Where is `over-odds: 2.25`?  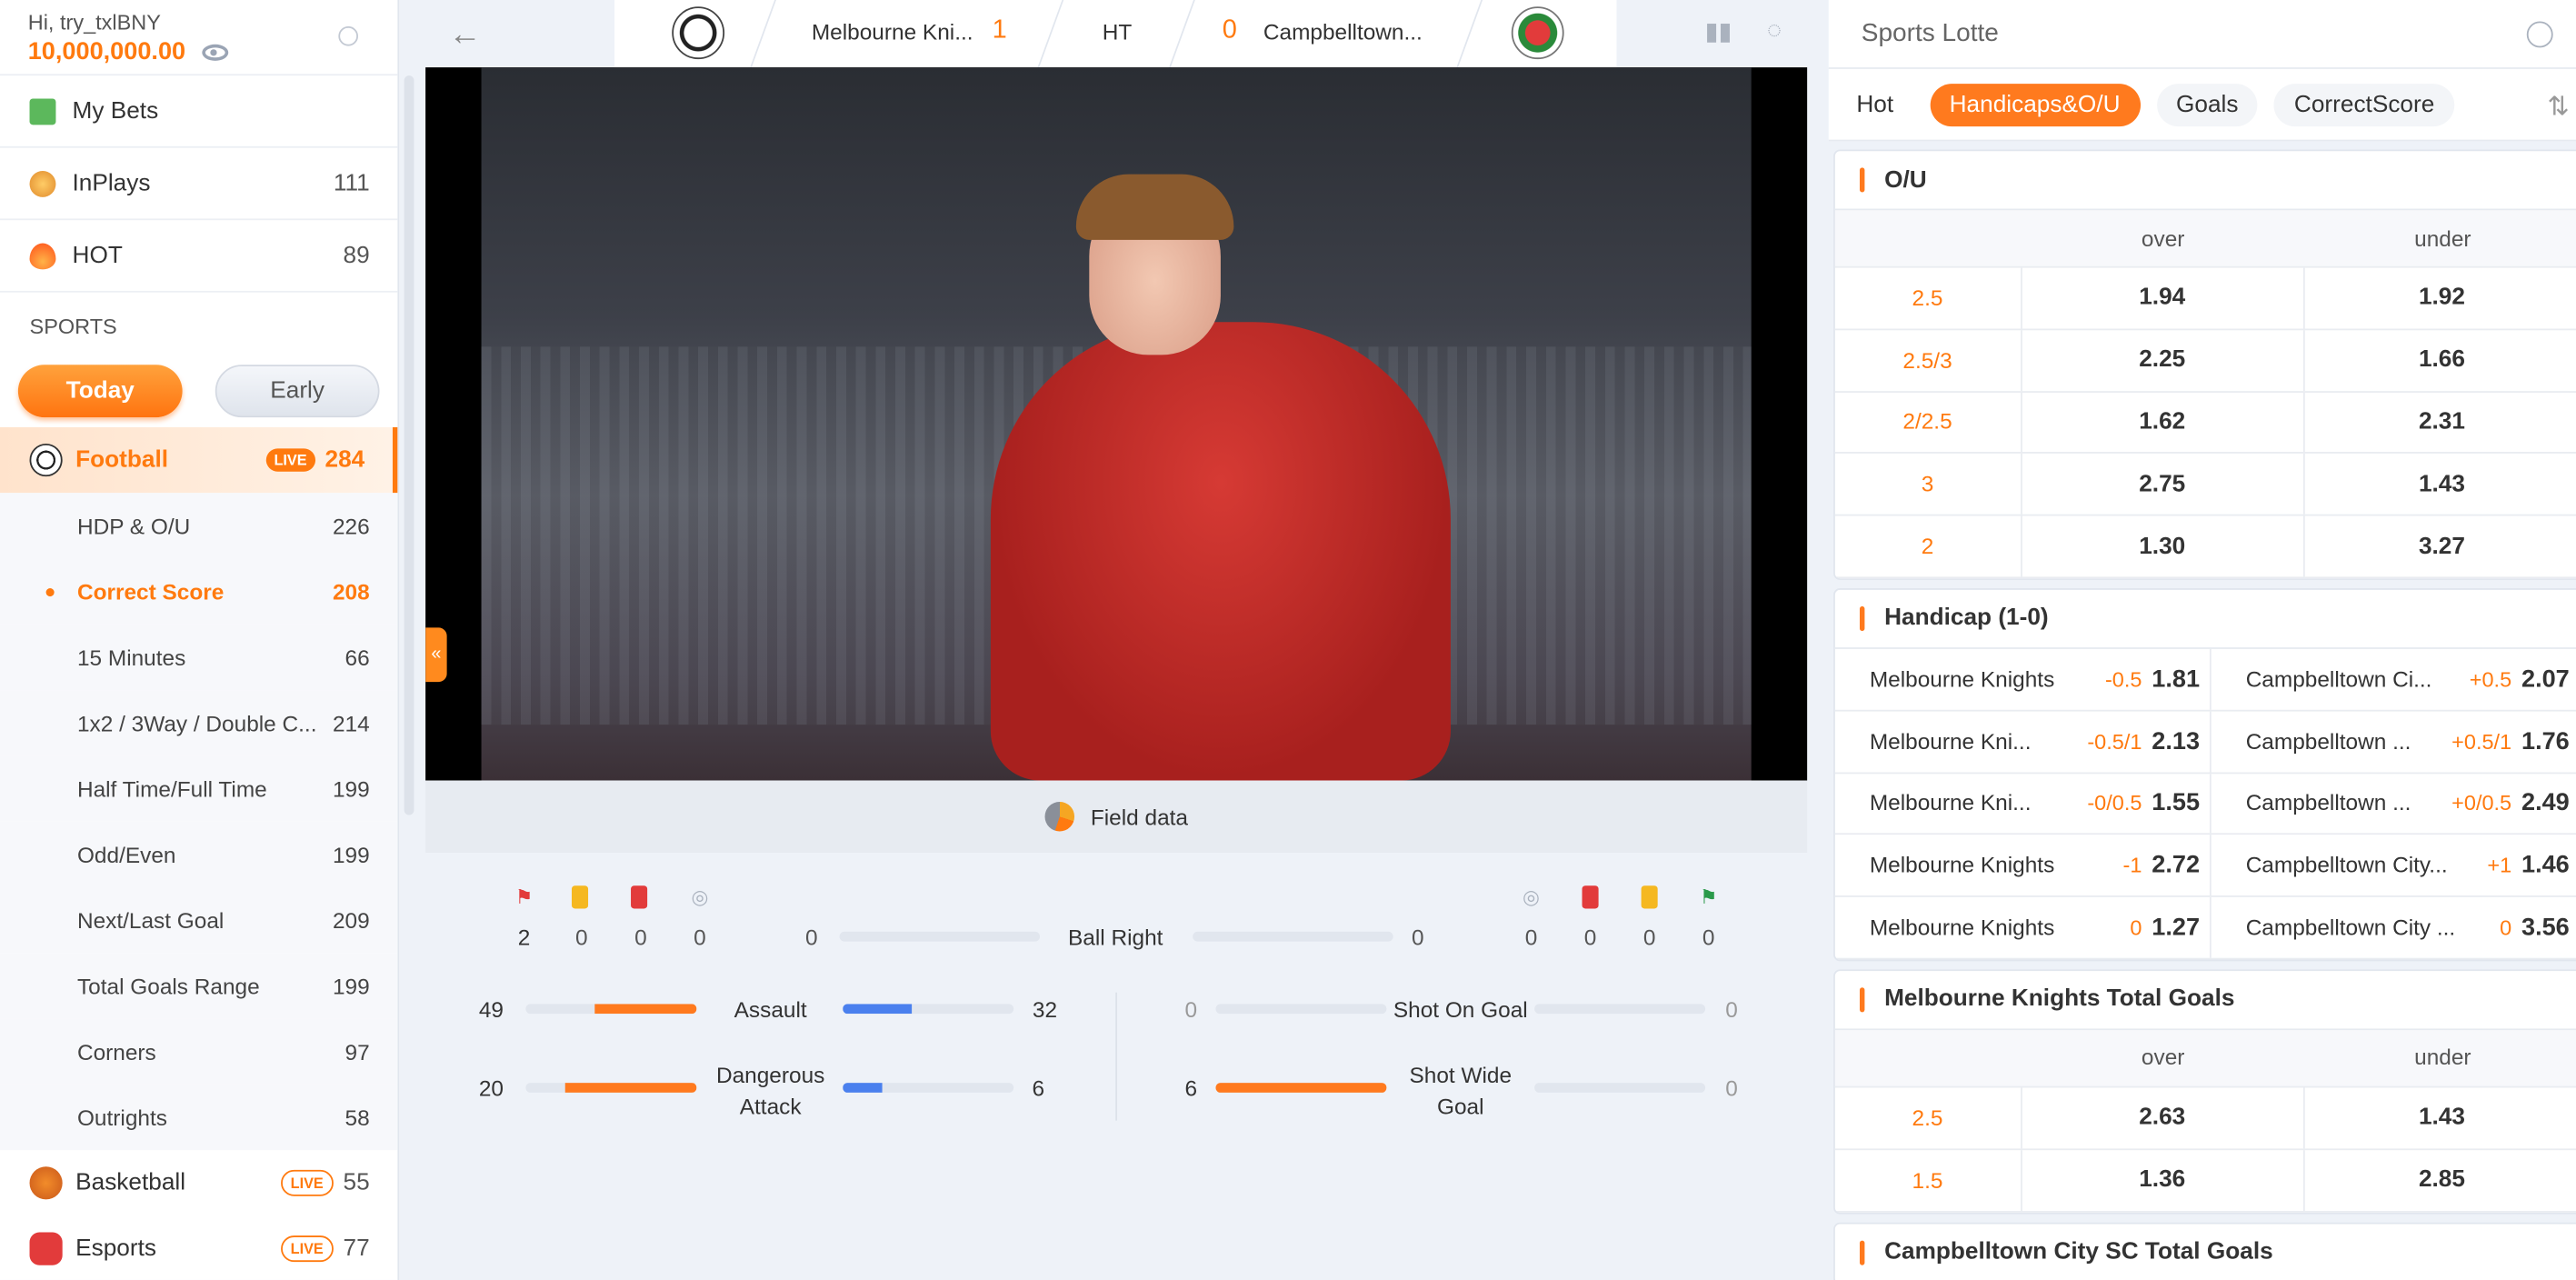 over-odds: 2.25 is located at coordinates (2163, 360).